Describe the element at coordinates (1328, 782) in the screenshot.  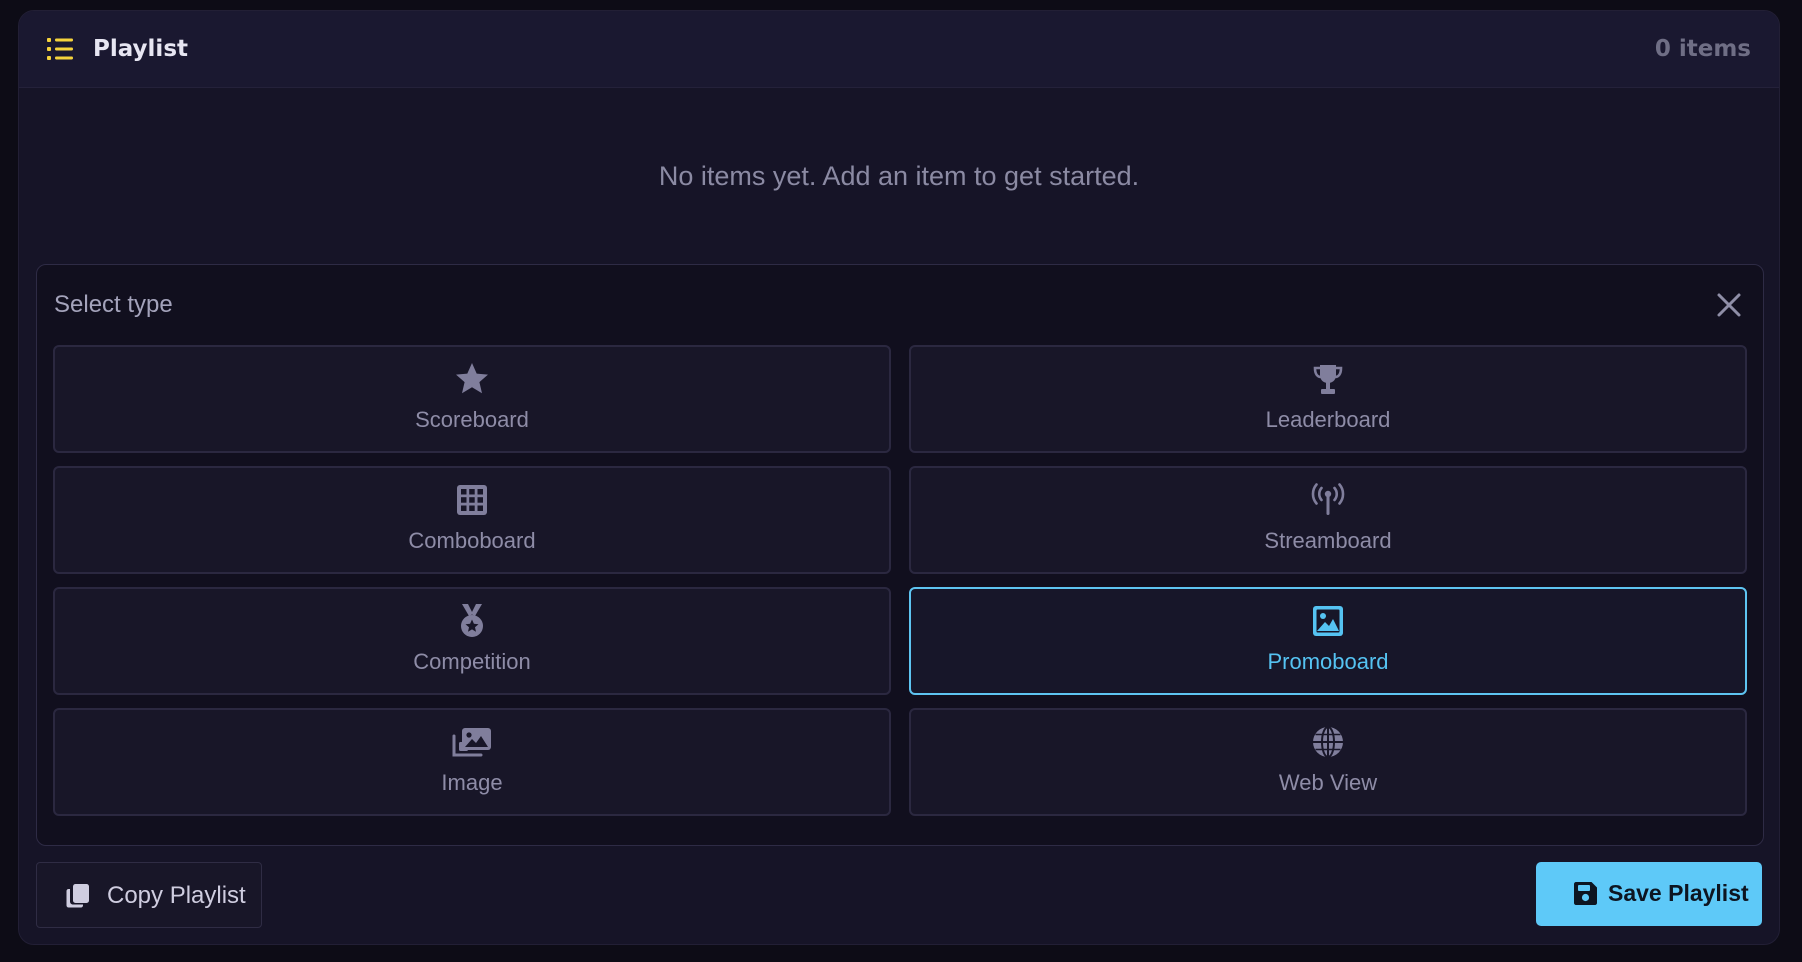
I see `type-label: Web View` at that location.